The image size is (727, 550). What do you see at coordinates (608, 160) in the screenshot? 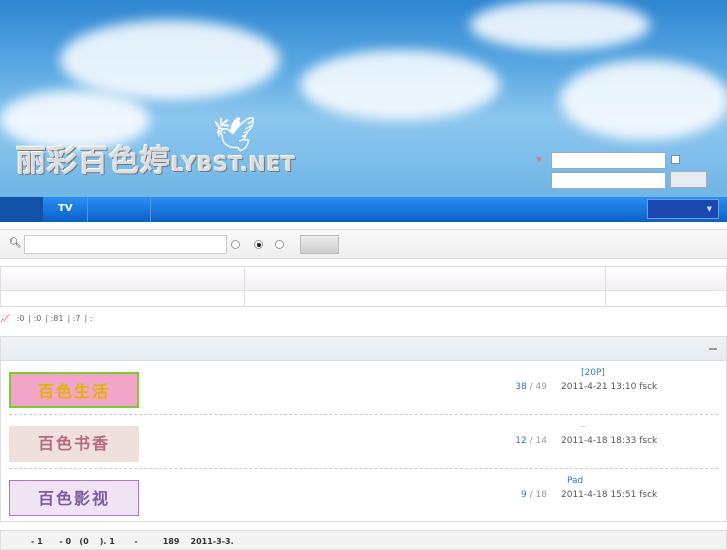
I see `username-input` at bounding box center [608, 160].